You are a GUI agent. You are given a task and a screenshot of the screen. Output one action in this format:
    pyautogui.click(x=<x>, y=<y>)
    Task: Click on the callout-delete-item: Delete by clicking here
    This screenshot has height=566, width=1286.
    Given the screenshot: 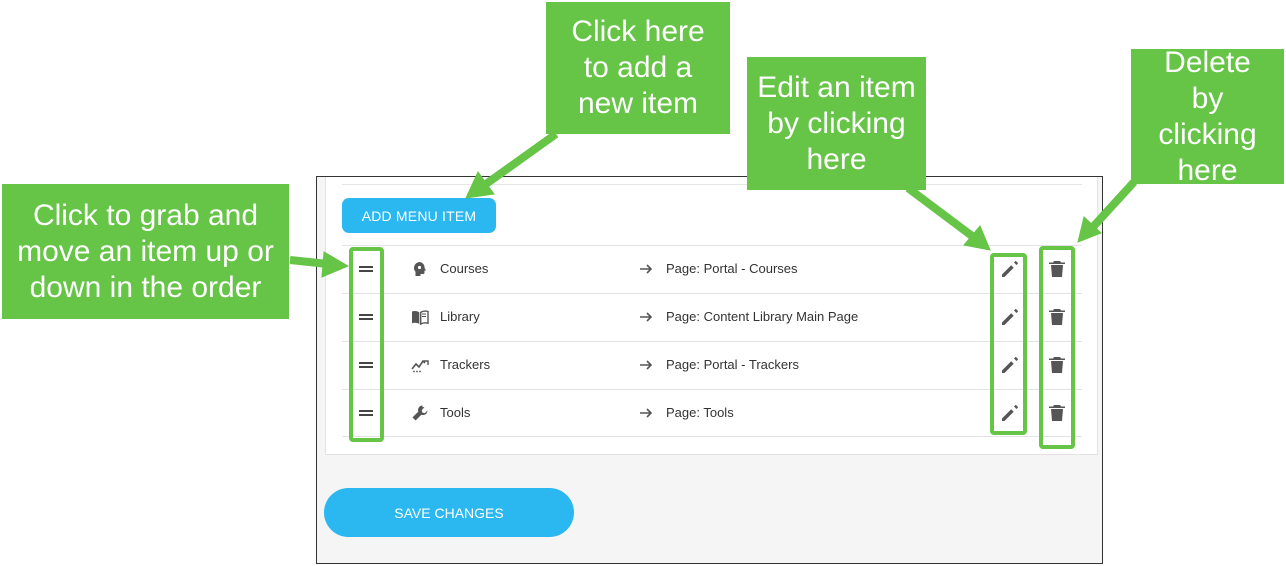 What is the action you would take?
    pyautogui.click(x=1207, y=116)
    